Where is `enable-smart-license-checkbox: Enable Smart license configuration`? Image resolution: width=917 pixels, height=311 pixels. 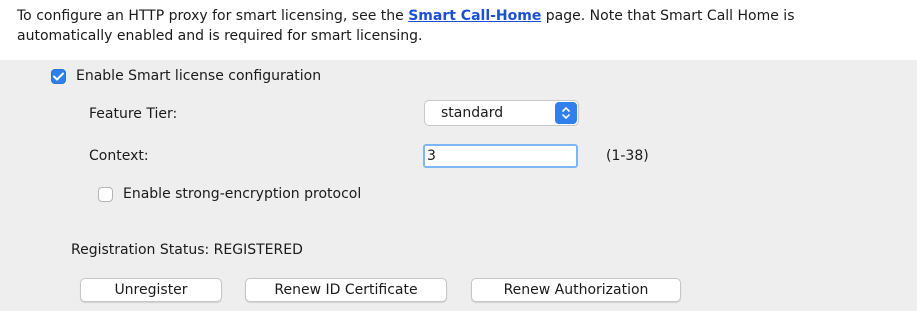
enable-smart-license-checkbox: Enable Smart license configuration is located at coordinates (186, 76).